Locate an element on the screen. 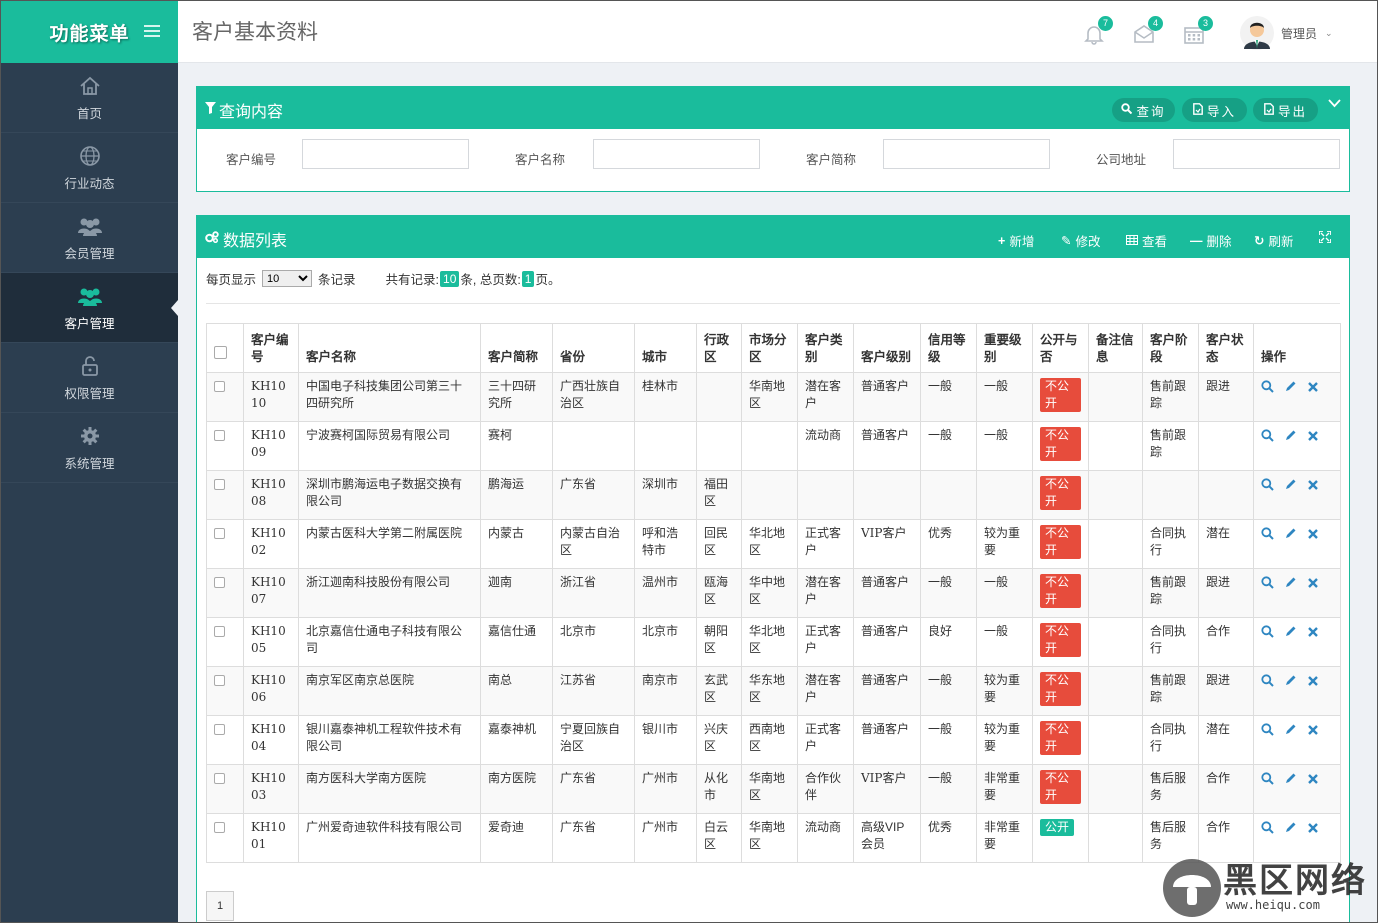 This screenshot has width=1378, height=923. column-header: 公开与否 is located at coordinates (1060, 348).